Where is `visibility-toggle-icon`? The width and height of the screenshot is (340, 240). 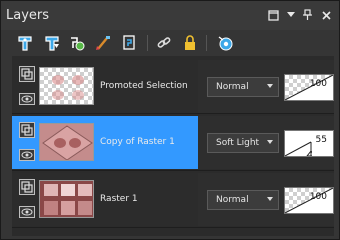
visibility-toggle-icon is located at coordinates (225, 43).